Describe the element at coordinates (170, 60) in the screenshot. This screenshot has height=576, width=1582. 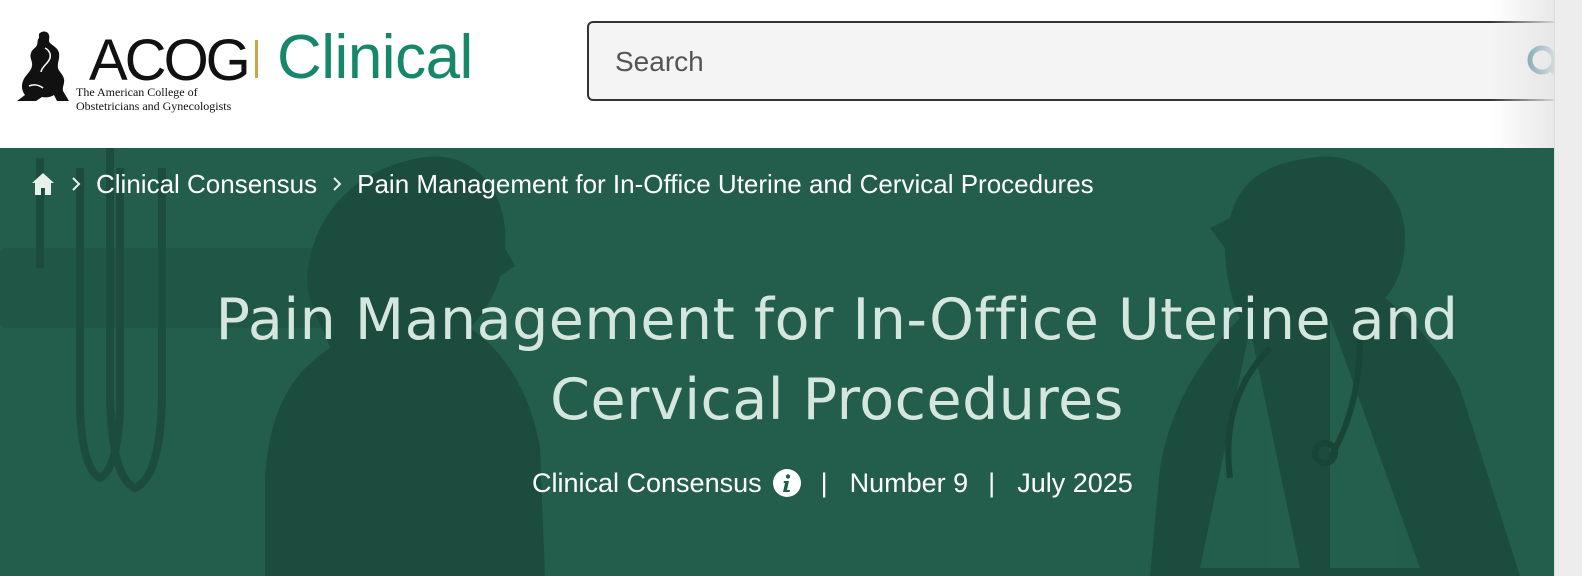
I see `logo-acog-text: ACOG` at that location.